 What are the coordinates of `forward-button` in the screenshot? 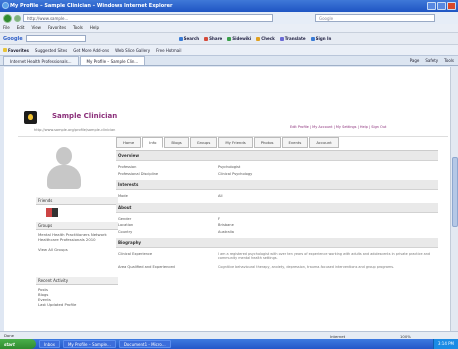 It's located at (17, 18).